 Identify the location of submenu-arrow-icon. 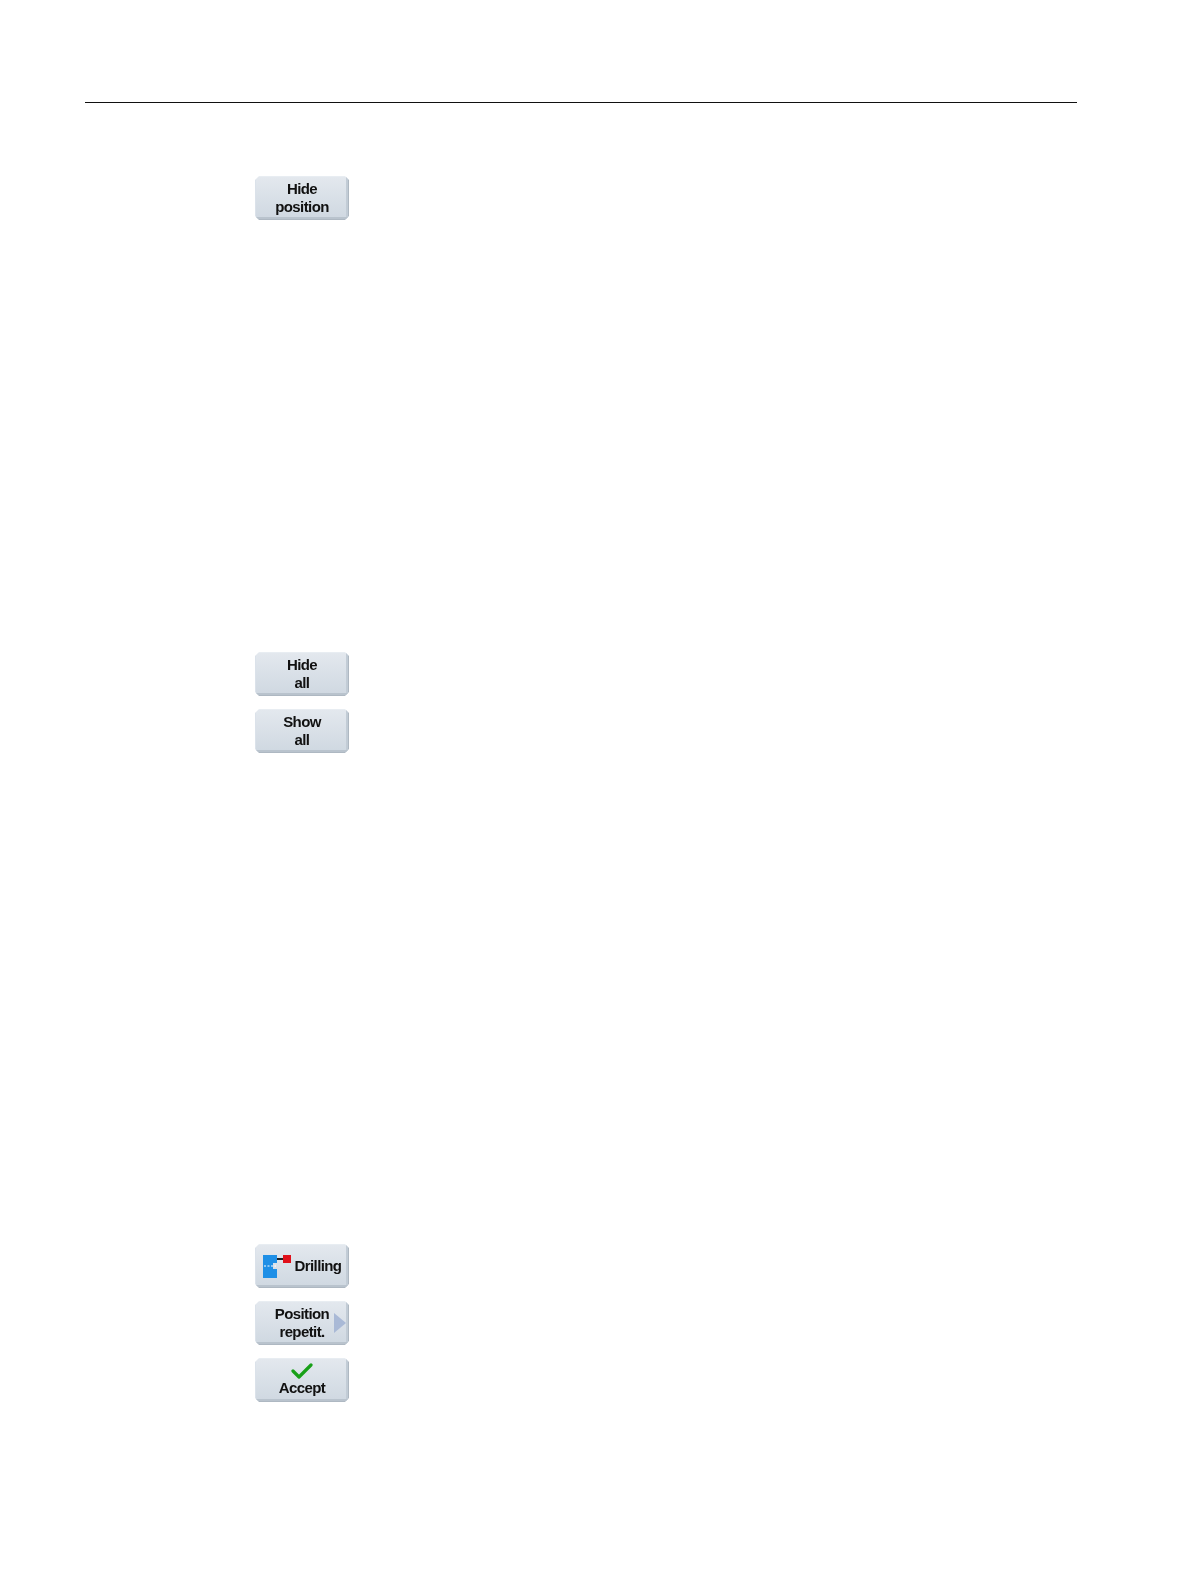
(340, 1323).